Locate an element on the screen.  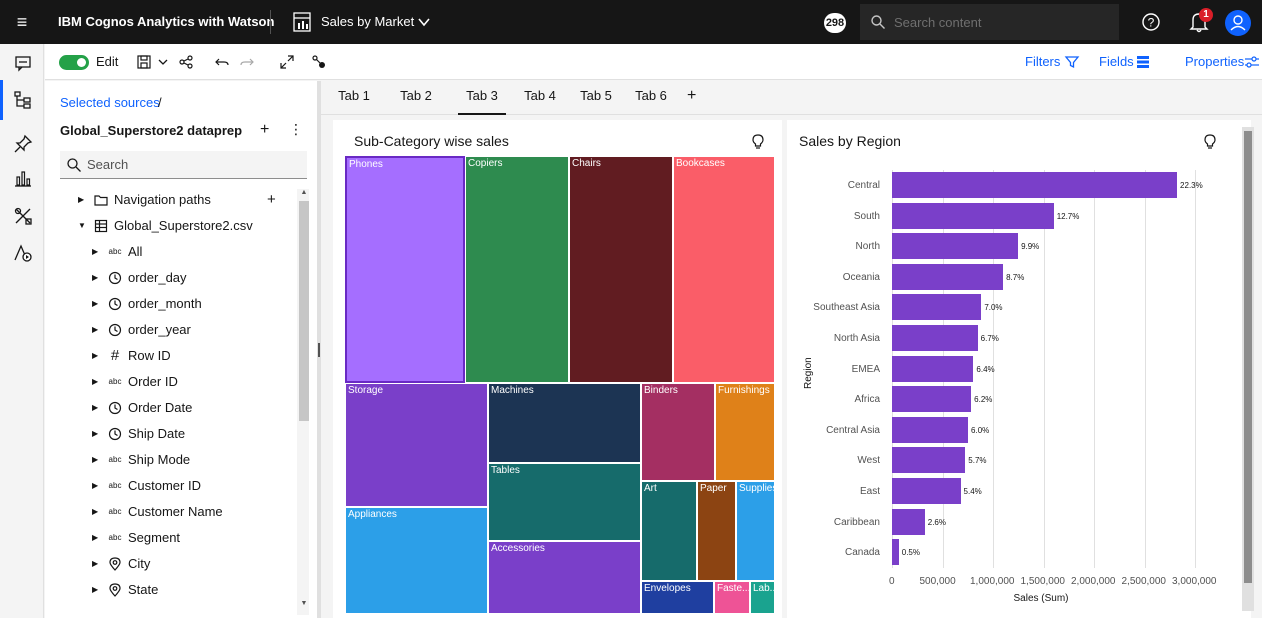
treemap-cell: Paper is located at coordinates (716, 531).